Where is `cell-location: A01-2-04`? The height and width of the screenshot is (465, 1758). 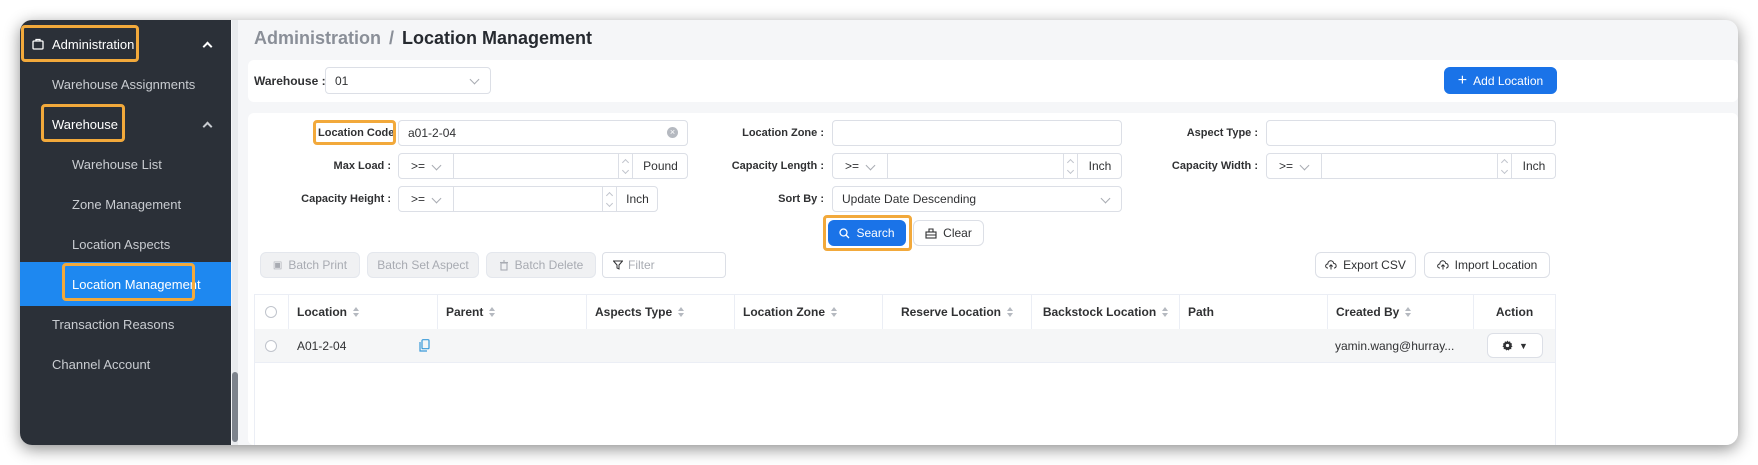 cell-location: A01-2-04 is located at coordinates (322, 346).